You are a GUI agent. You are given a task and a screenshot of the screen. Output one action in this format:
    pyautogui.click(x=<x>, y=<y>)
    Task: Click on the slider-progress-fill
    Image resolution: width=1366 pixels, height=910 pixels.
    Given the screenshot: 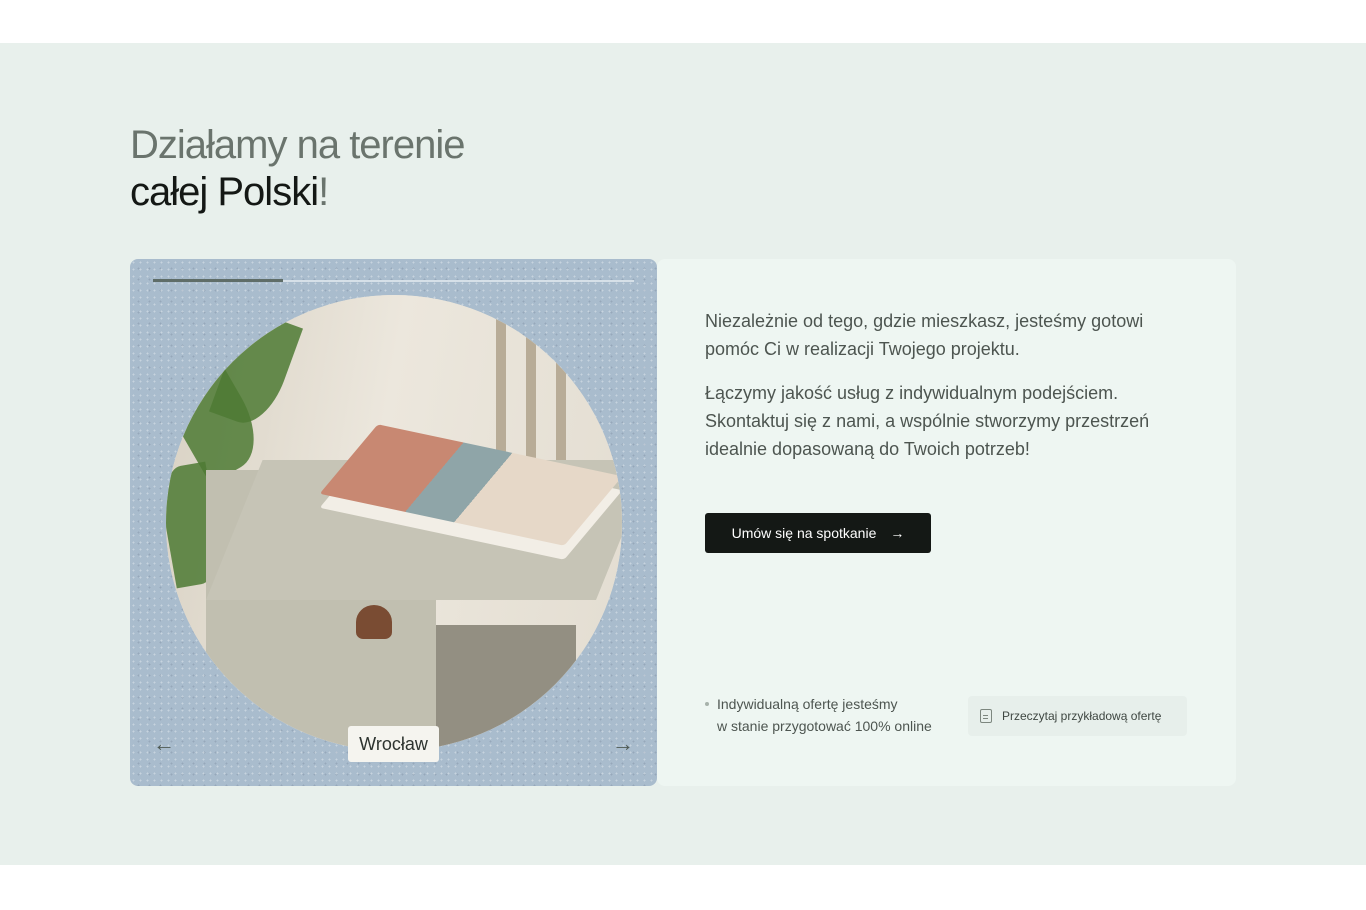 What is the action you would take?
    pyautogui.click(x=218, y=280)
    